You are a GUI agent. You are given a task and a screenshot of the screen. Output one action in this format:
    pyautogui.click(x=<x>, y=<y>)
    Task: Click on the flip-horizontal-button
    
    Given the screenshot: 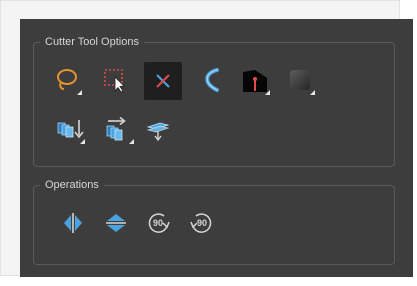 What is the action you would take?
    pyautogui.click(x=73, y=223)
    